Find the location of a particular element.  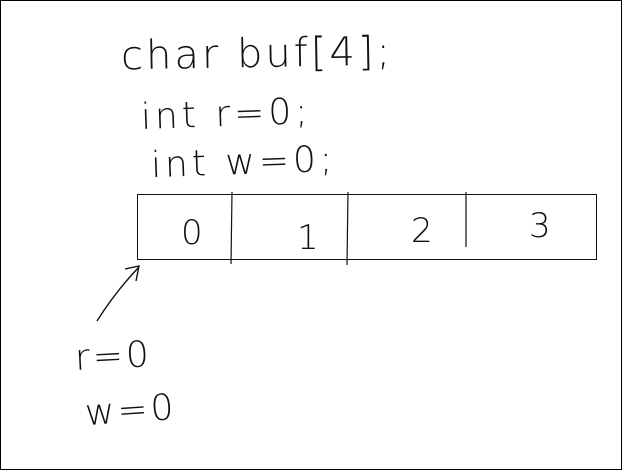

pointer-arrow is located at coordinates (118, 294).